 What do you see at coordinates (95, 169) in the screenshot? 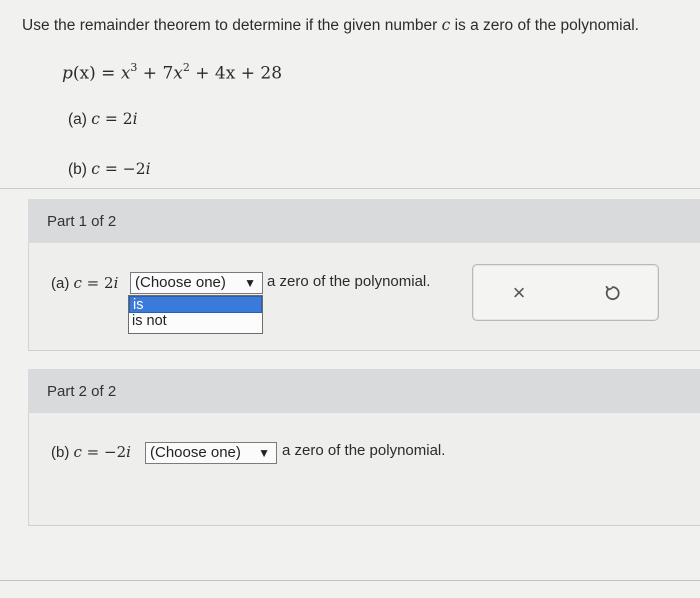
I see `item-b-var: c` at bounding box center [95, 169].